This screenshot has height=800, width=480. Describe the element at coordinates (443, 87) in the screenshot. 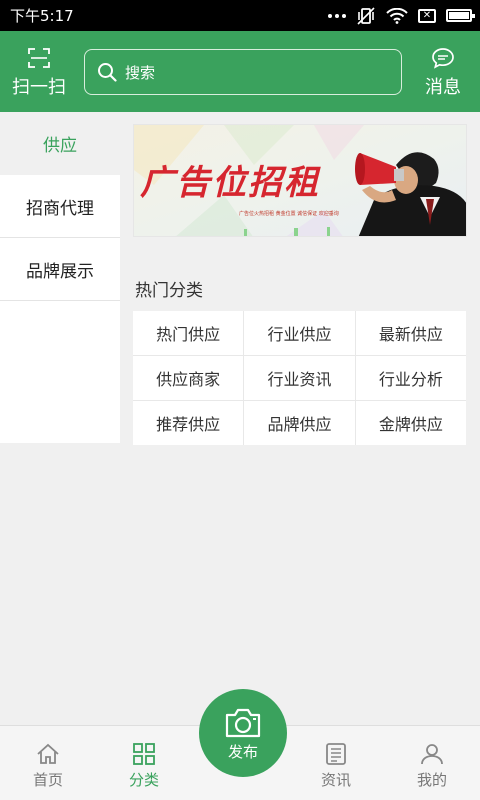

I see `message-label: 消息` at that location.